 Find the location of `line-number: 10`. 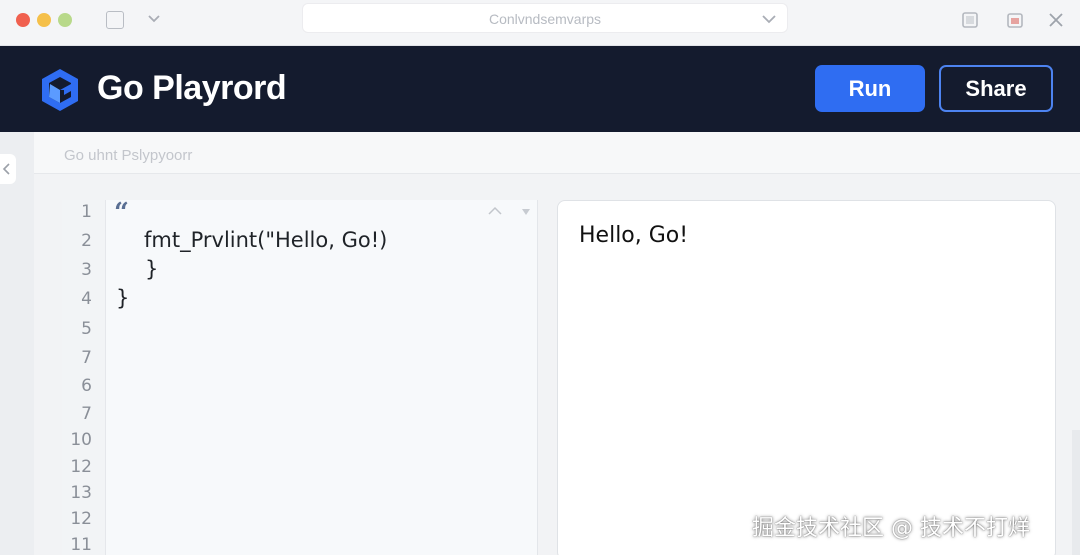

line-number: 10 is located at coordinates (81, 440).